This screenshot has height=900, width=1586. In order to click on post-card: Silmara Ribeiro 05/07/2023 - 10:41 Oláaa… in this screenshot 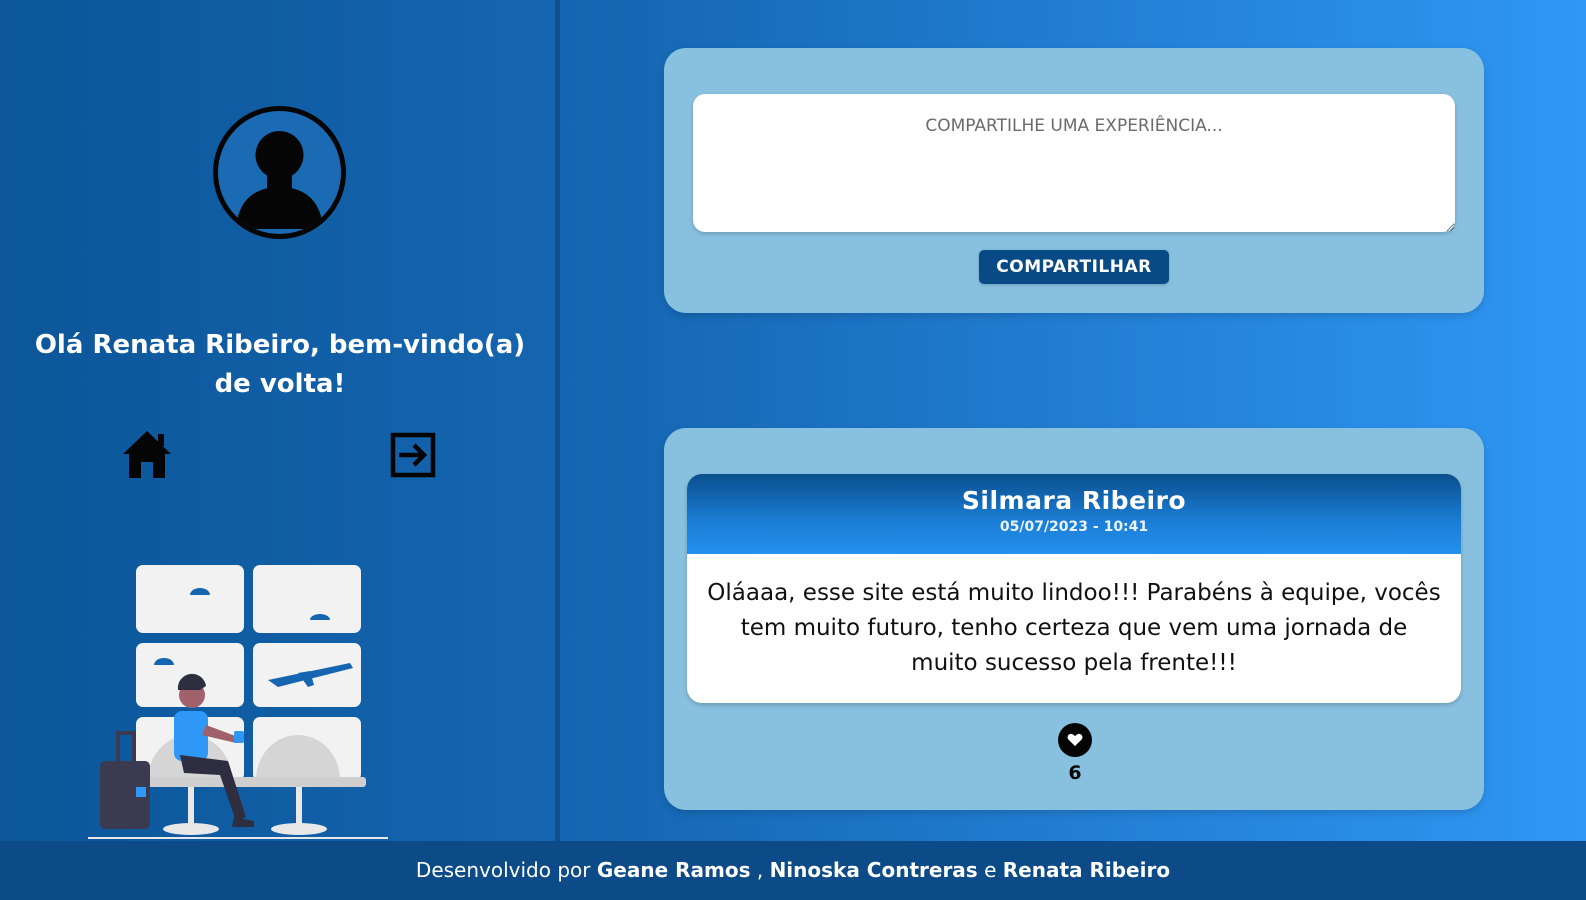, I will do `click(1074, 588)`.